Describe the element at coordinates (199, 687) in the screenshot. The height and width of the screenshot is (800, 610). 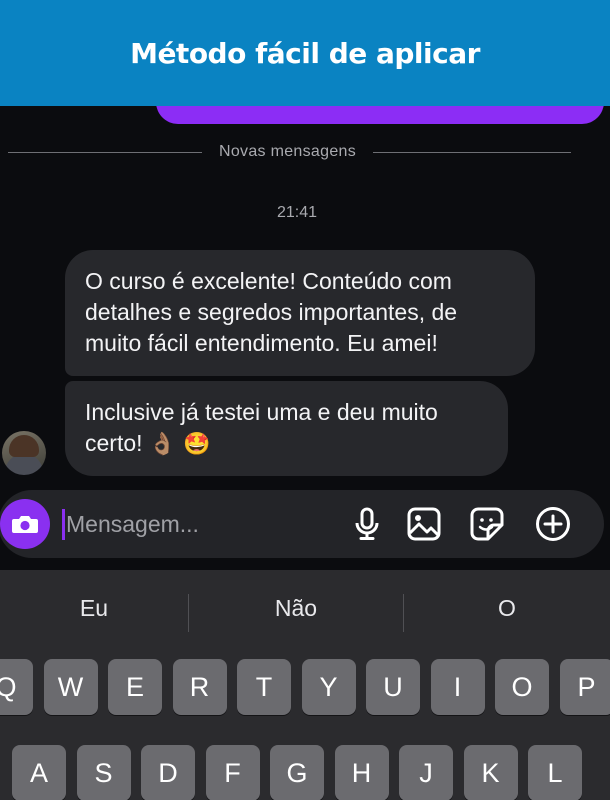
I see `key-r: R` at that location.